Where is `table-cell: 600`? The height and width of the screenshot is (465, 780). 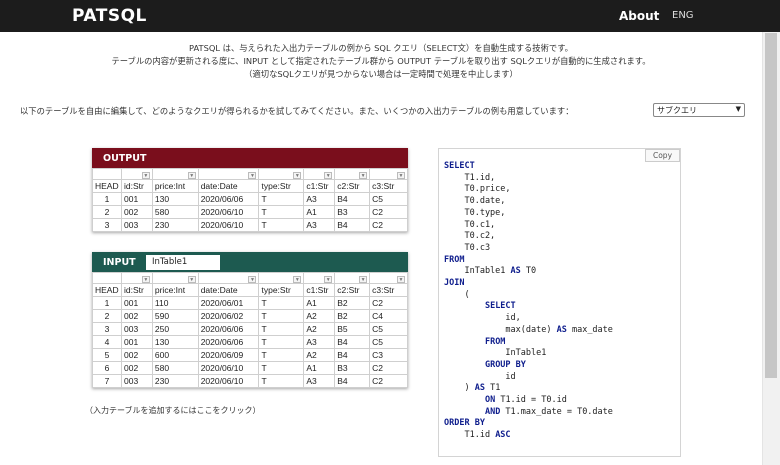 table-cell: 600 is located at coordinates (175, 355).